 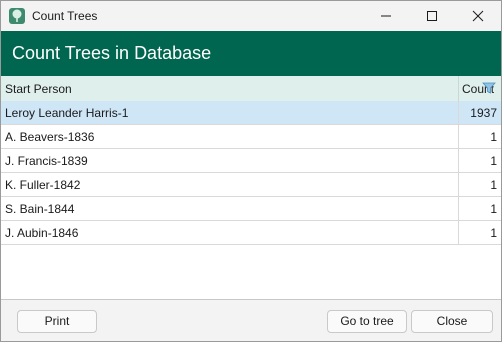 What do you see at coordinates (50, 137) in the screenshot?
I see `cell-start-person: A. Beavers-1836` at bounding box center [50, 137].